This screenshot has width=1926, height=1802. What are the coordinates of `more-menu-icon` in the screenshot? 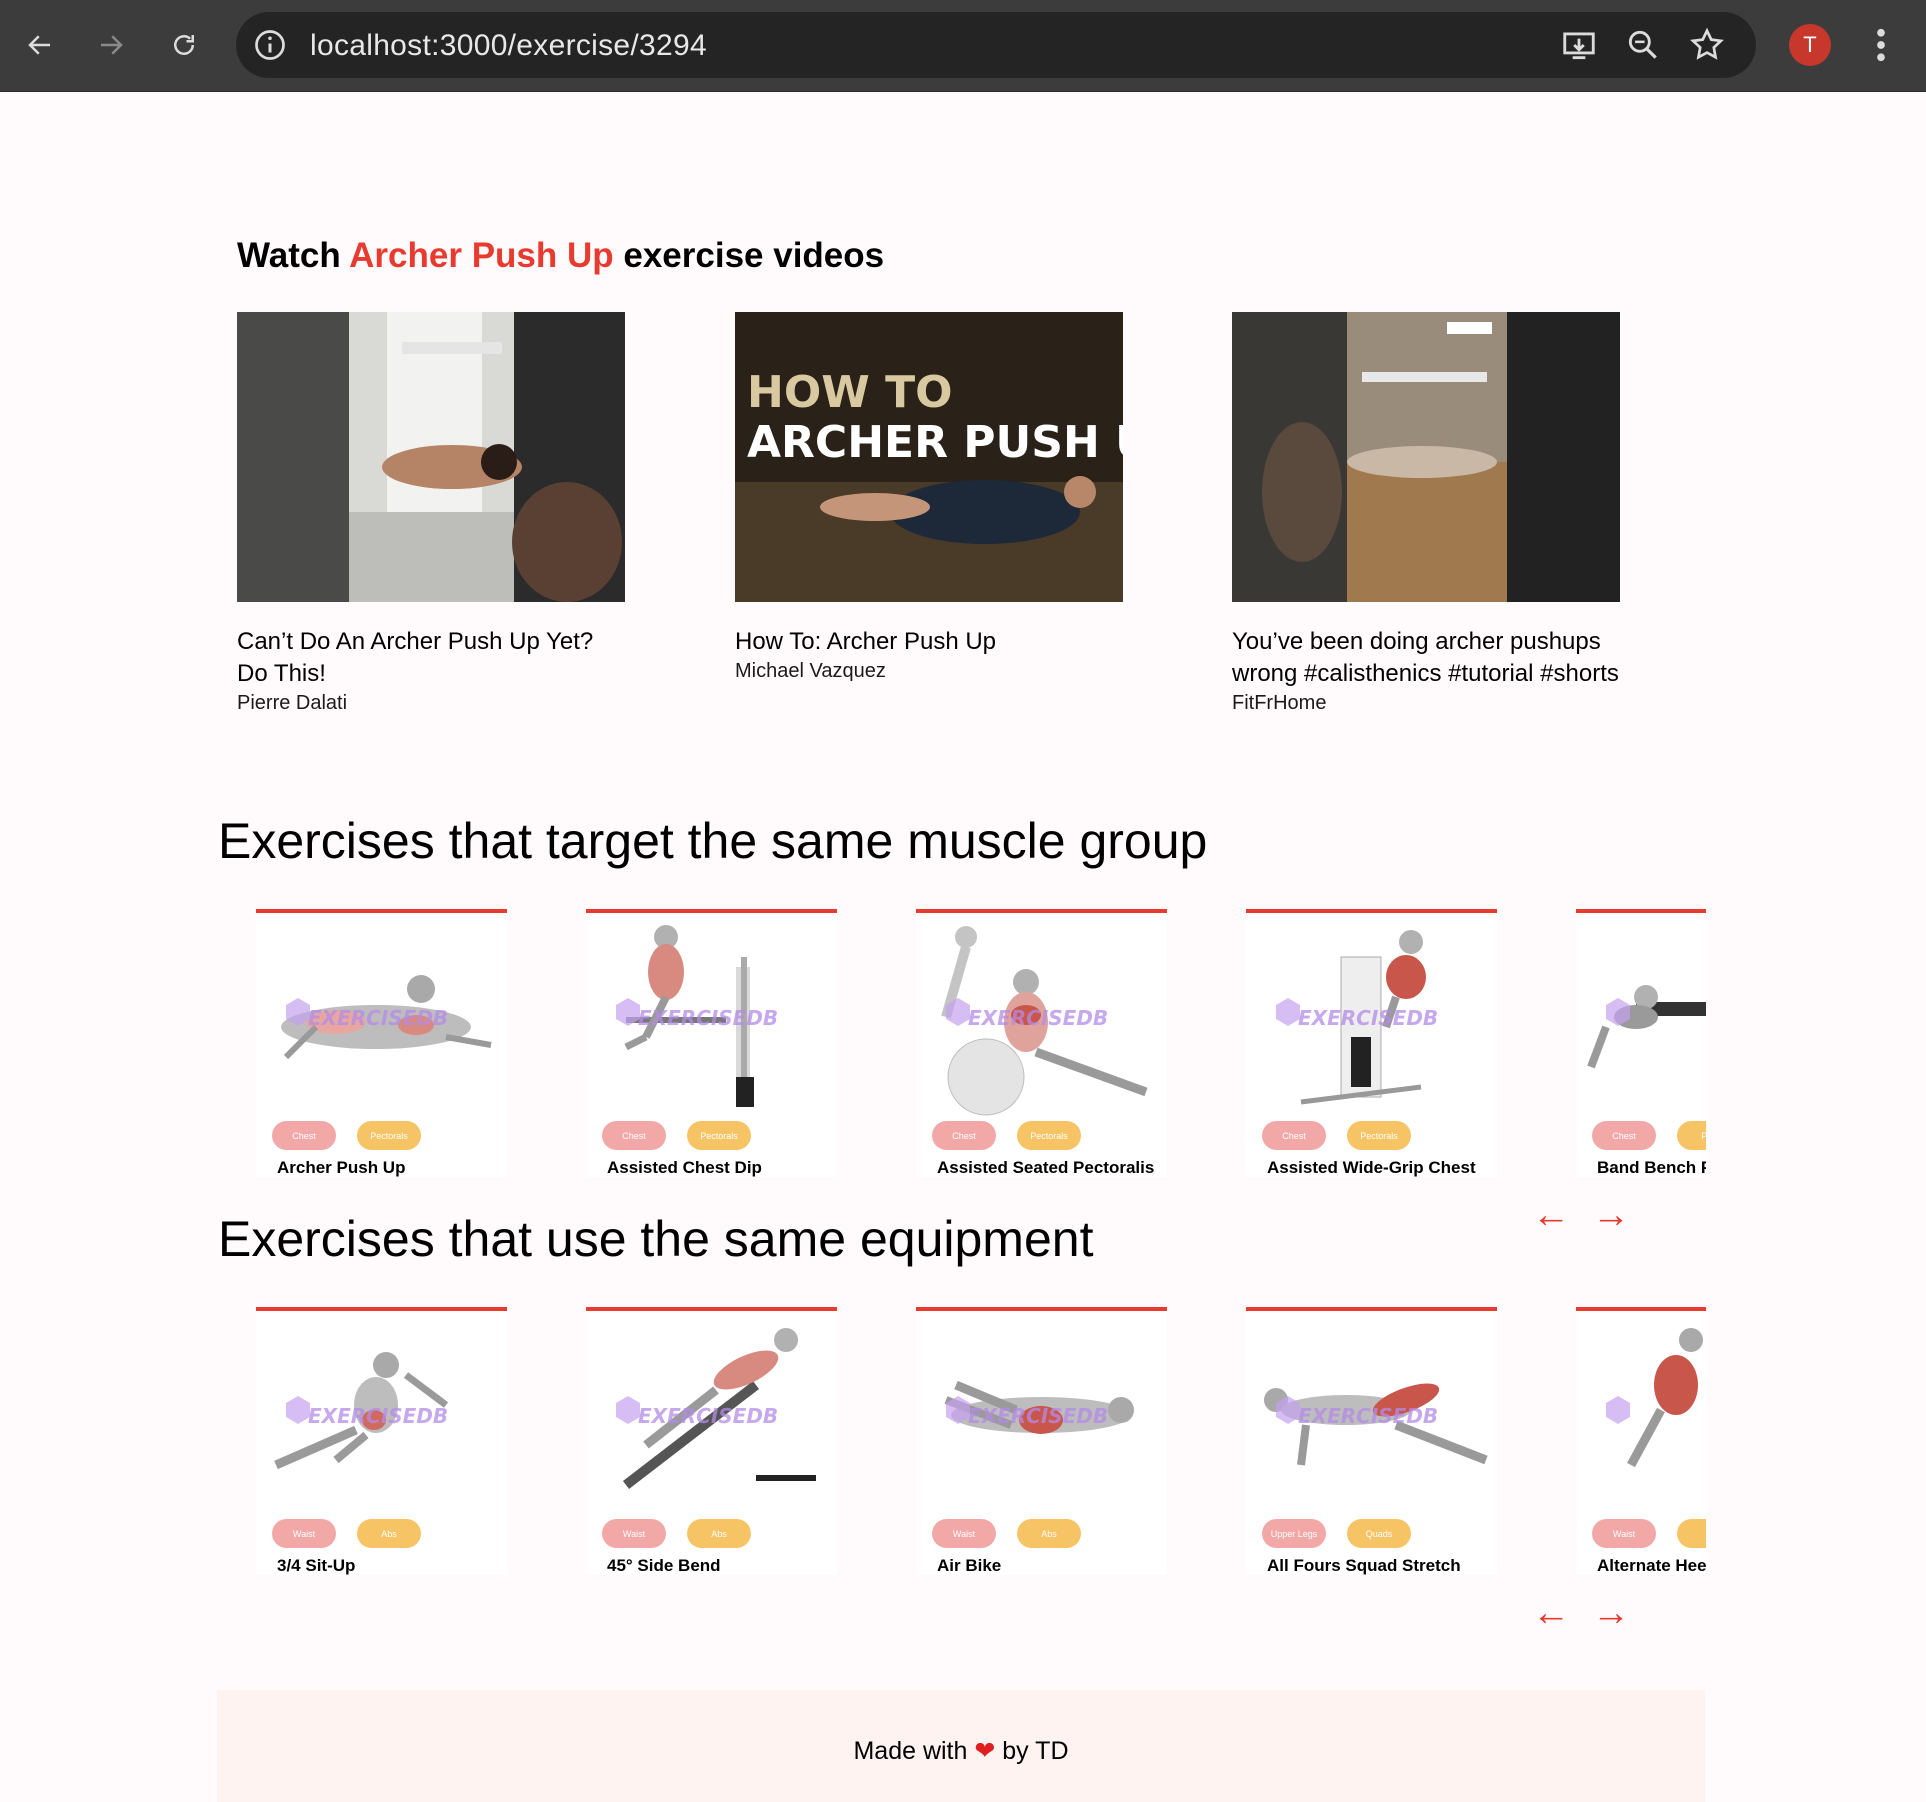 It's located at (1881, 45).